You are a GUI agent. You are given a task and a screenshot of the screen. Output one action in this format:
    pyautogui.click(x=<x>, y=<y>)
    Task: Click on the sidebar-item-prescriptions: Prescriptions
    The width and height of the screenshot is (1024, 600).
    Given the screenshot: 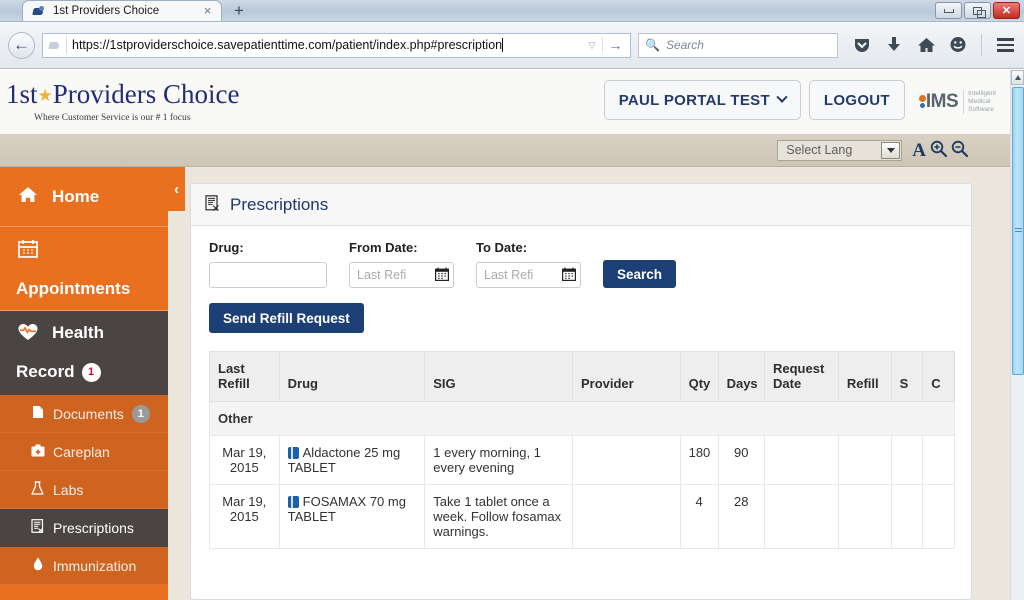 What is the action you would take?
    pyautogui.click(x=84, y=528)
    